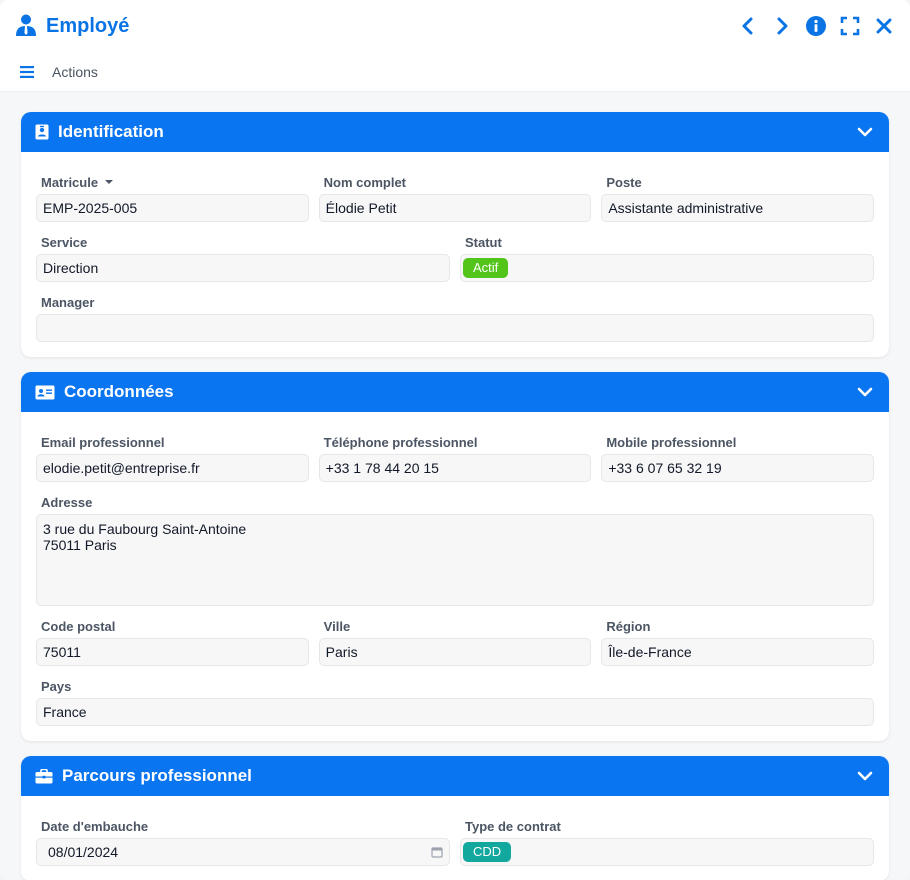 The width and height of the screenshot is (910, 880). Describe the element at coordinates (172, 652) in the screenshot. I see `postal-code-input: 75011` at that location.